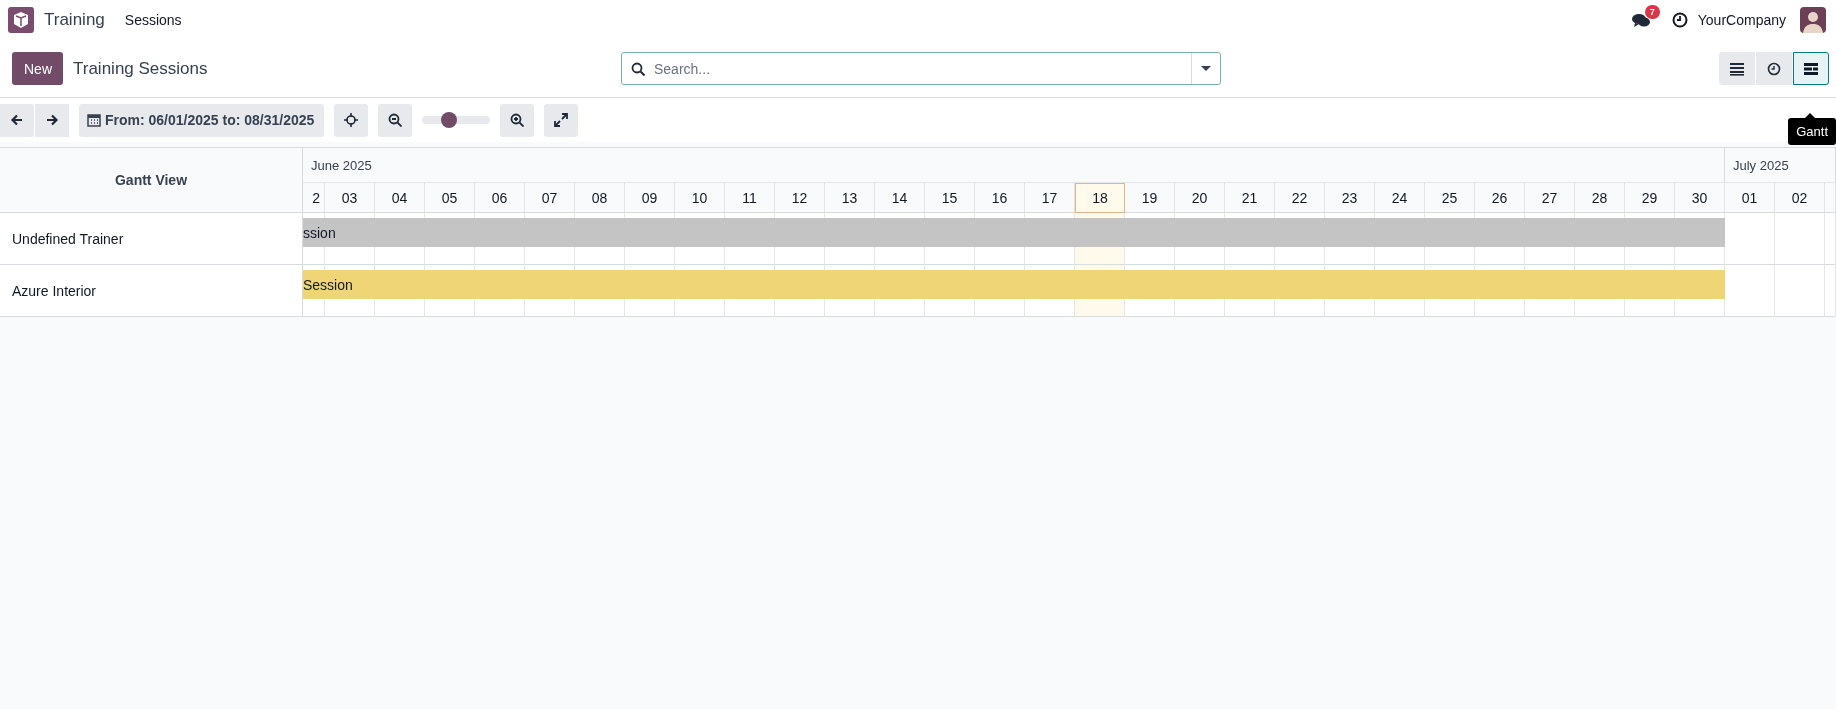 The width and height of the screenshot is (1836, 709). I want to click on tooltip: Gantt, so click(1812, 129).